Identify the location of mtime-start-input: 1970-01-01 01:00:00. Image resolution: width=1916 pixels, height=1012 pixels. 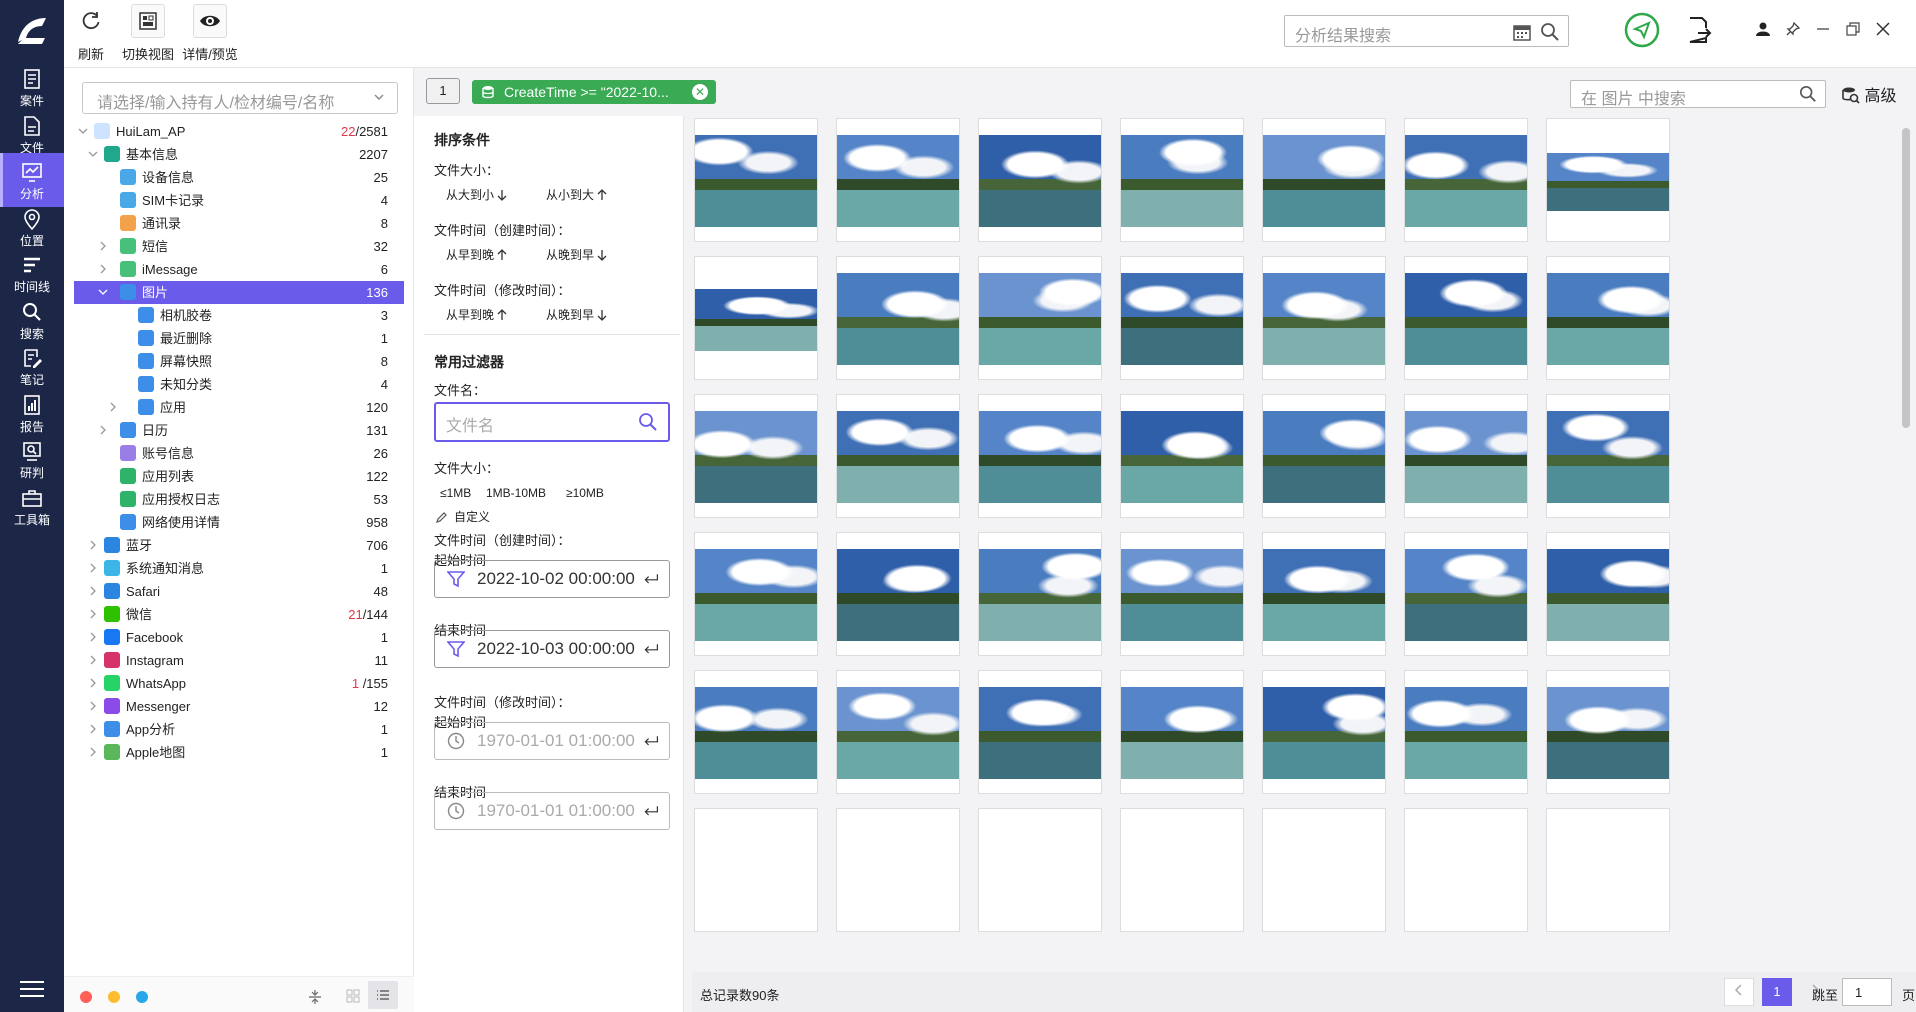
(552, 741).